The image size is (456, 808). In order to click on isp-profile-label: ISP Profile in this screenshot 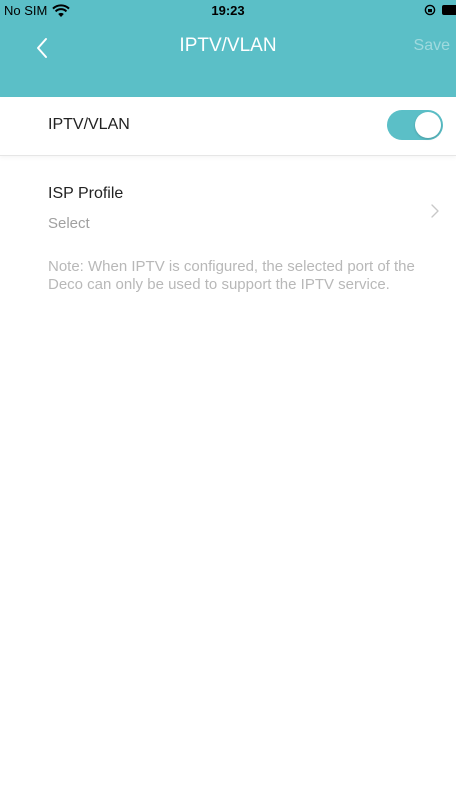, I will do `click(86, 193)`.